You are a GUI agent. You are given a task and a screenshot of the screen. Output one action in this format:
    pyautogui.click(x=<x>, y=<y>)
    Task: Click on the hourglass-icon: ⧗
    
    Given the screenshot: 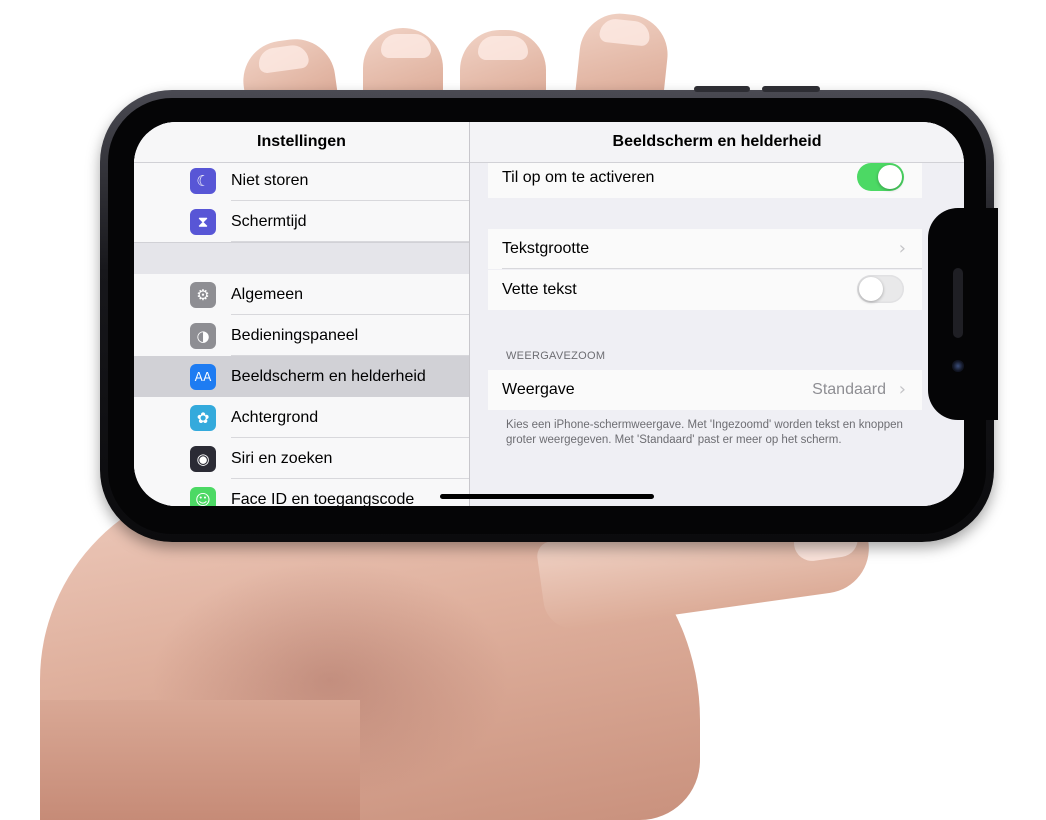 What is the action you would take?
    pyautogui.click(x=203, y=222)
    